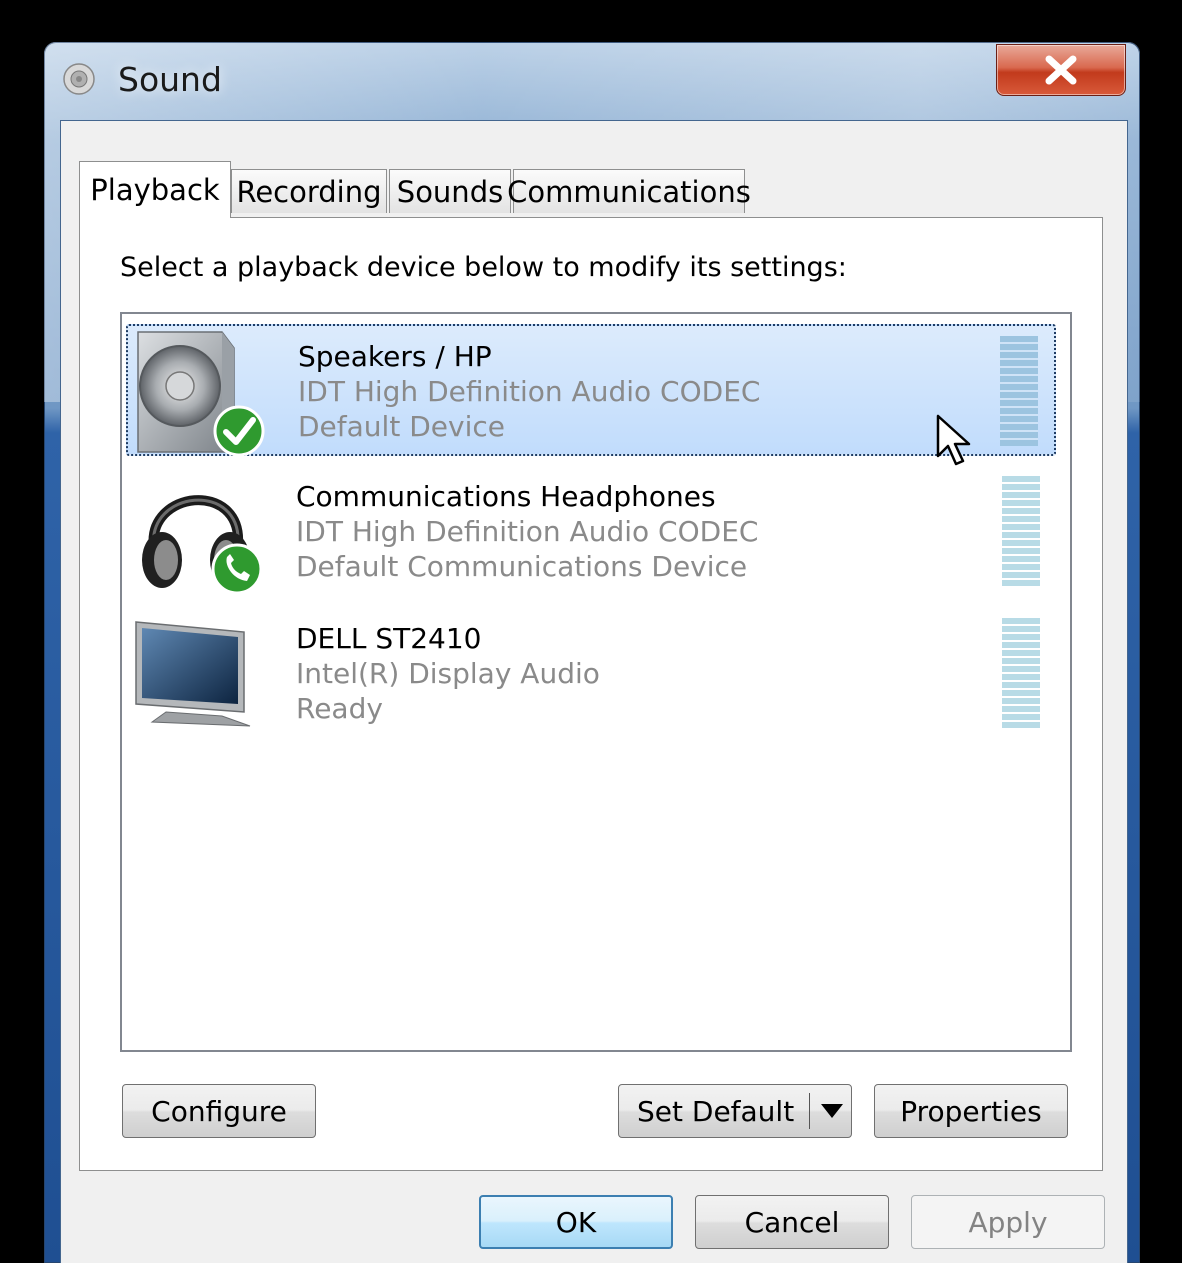 This screenshot has height=1263, width=1182. What do you see at coordinates (239, 431) in the screenshot?
I see `default-check-icon` at bounding box center [239, 431].